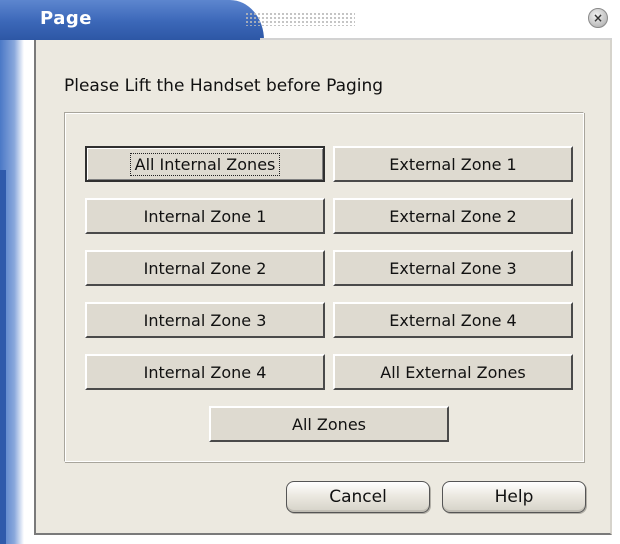  I want to click on all-internal-zones-label: All Internal Zones, so click(205, 164).